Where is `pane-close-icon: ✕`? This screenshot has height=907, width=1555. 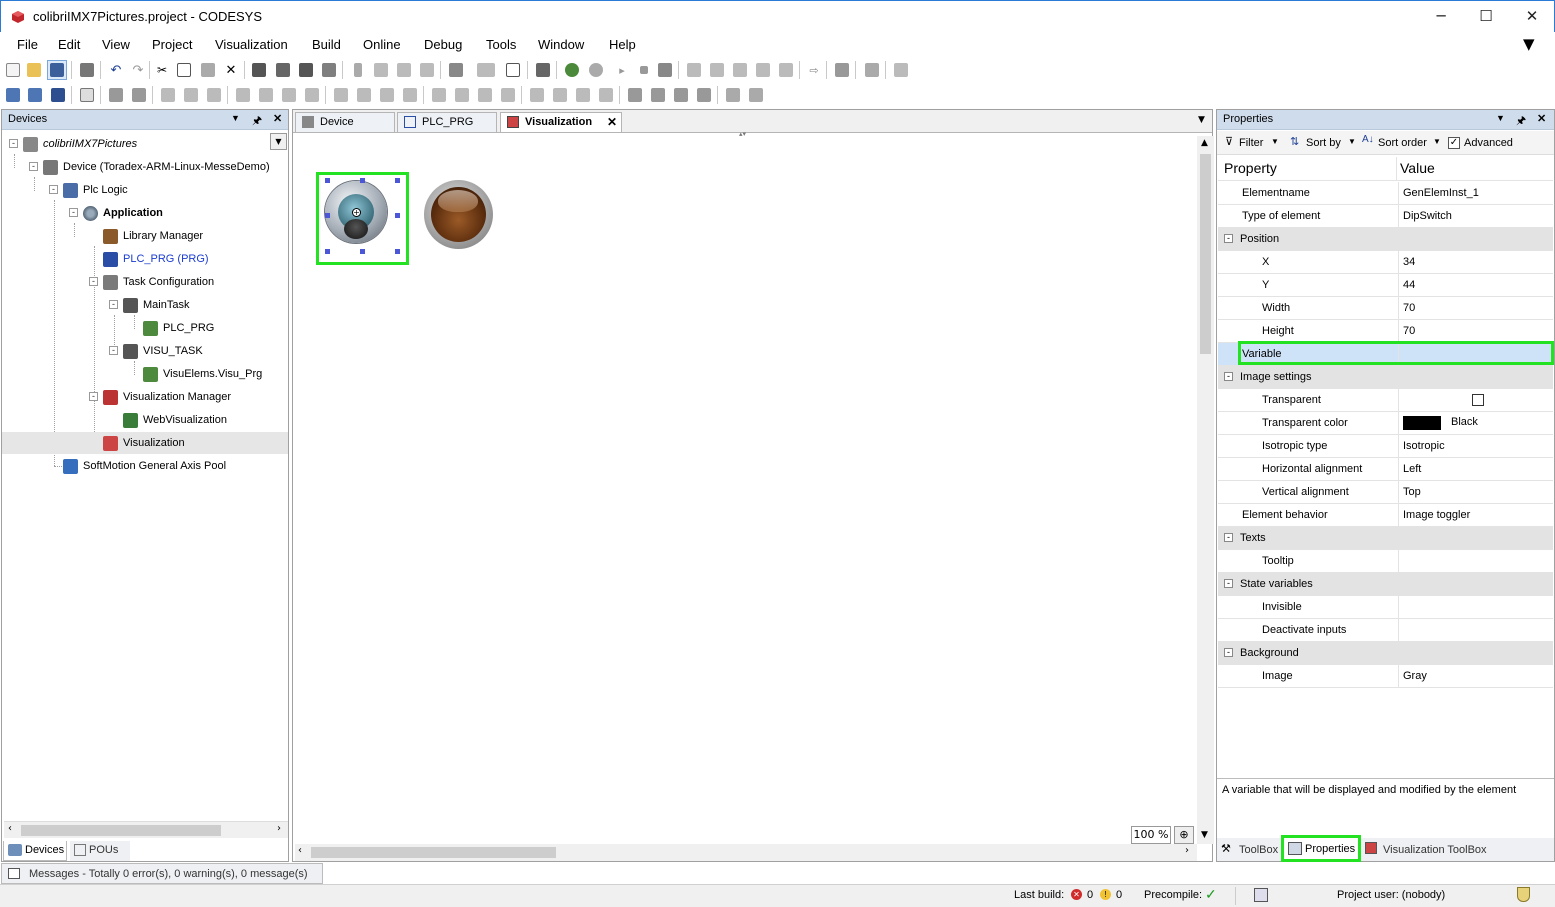 pane-close-icon: ✕ is located at coordinates (277, 118).